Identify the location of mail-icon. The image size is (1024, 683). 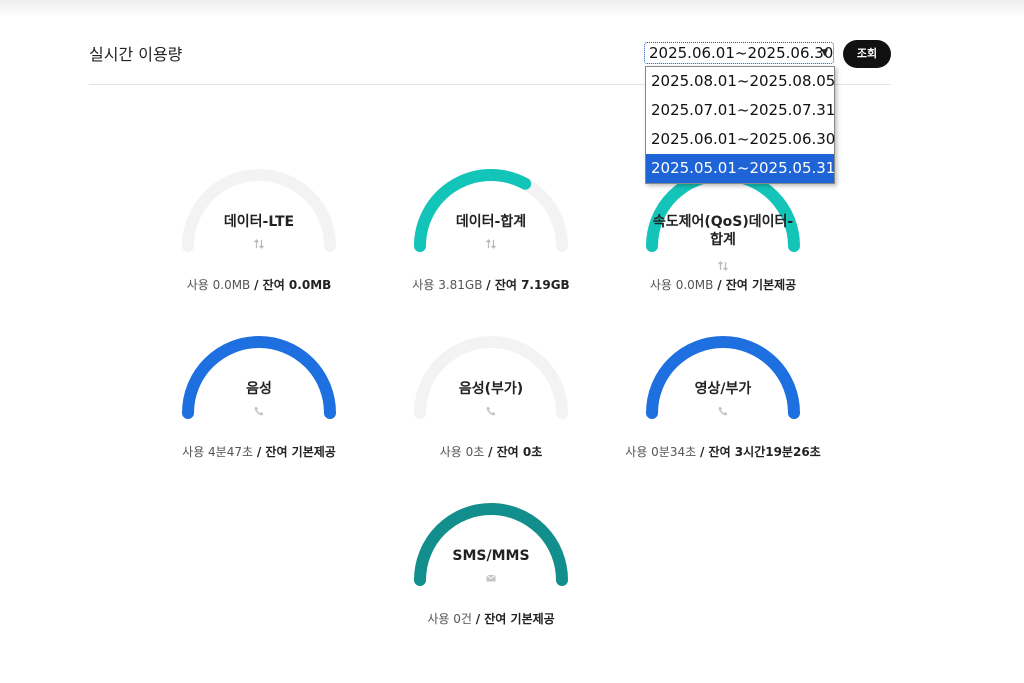
(491, 578).